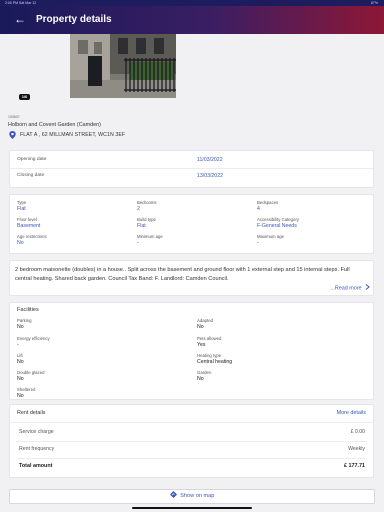 The height and width of the screenshot is (512, 384). What do you see at coordinates (356, 449) in the screenshot?
I see `rent-frequency-value: Weekly` at bounding box center [356, 449].